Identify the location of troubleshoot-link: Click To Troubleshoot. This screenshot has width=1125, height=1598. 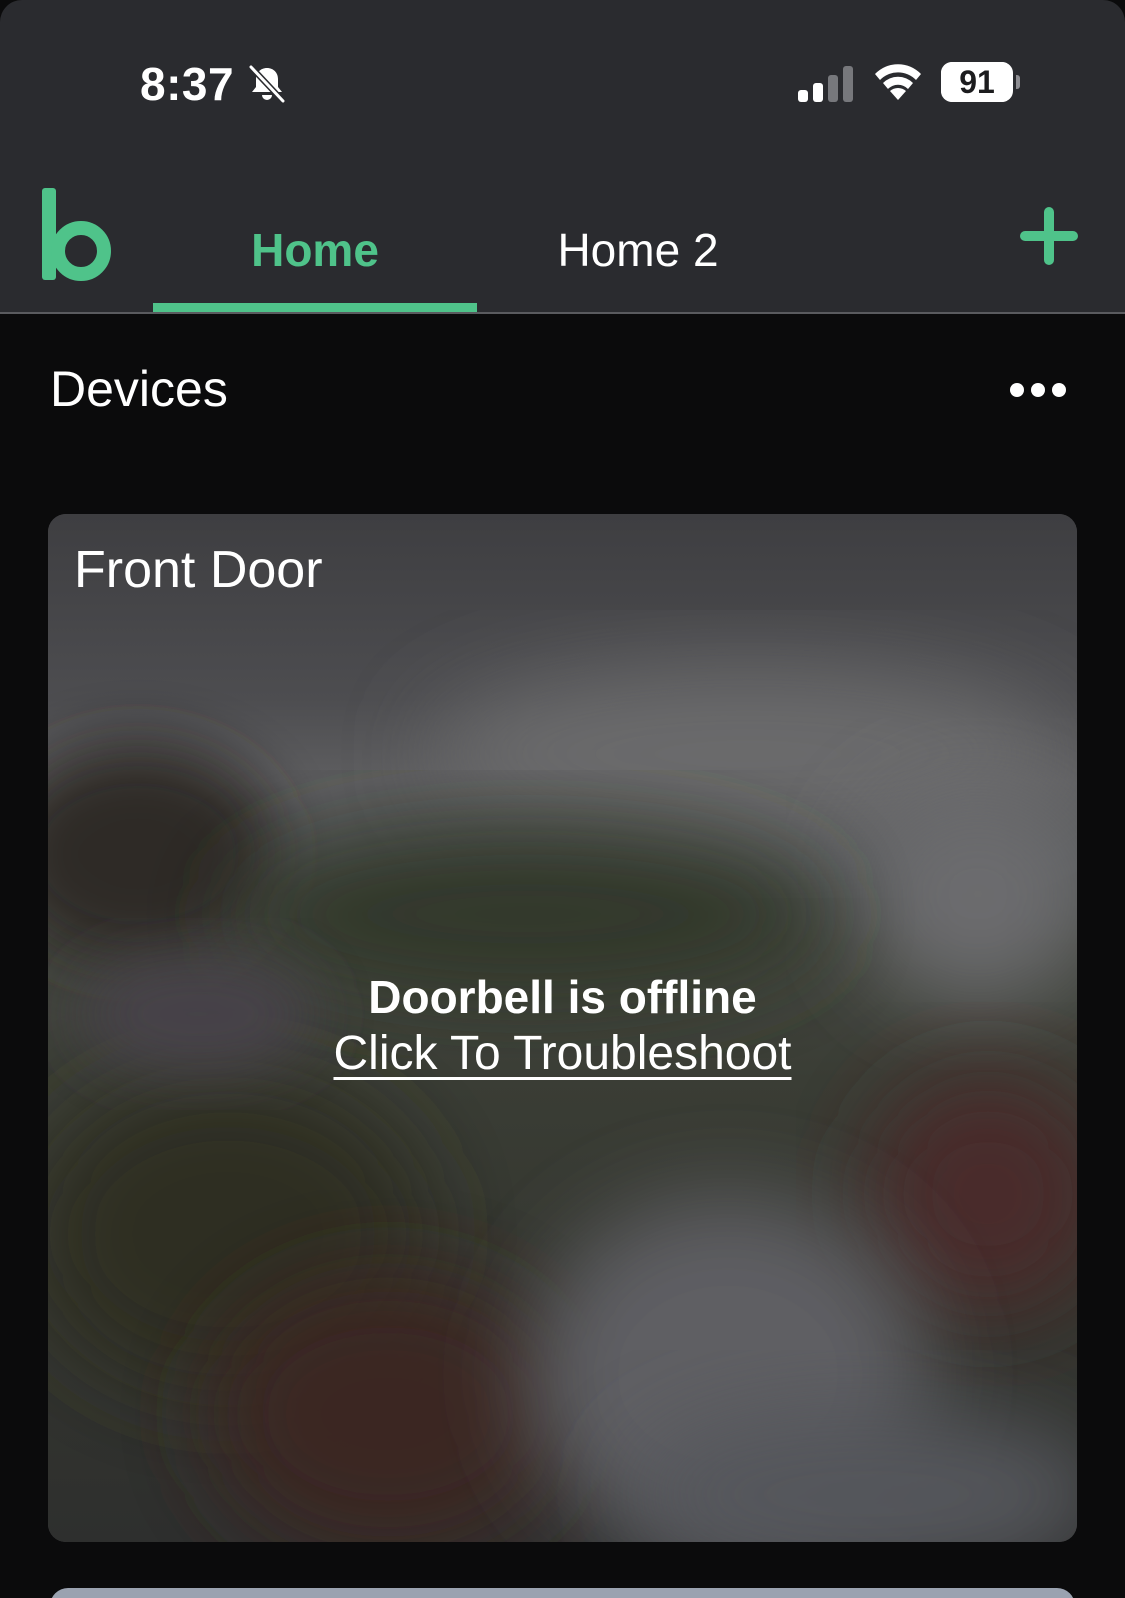
(562, 1053).